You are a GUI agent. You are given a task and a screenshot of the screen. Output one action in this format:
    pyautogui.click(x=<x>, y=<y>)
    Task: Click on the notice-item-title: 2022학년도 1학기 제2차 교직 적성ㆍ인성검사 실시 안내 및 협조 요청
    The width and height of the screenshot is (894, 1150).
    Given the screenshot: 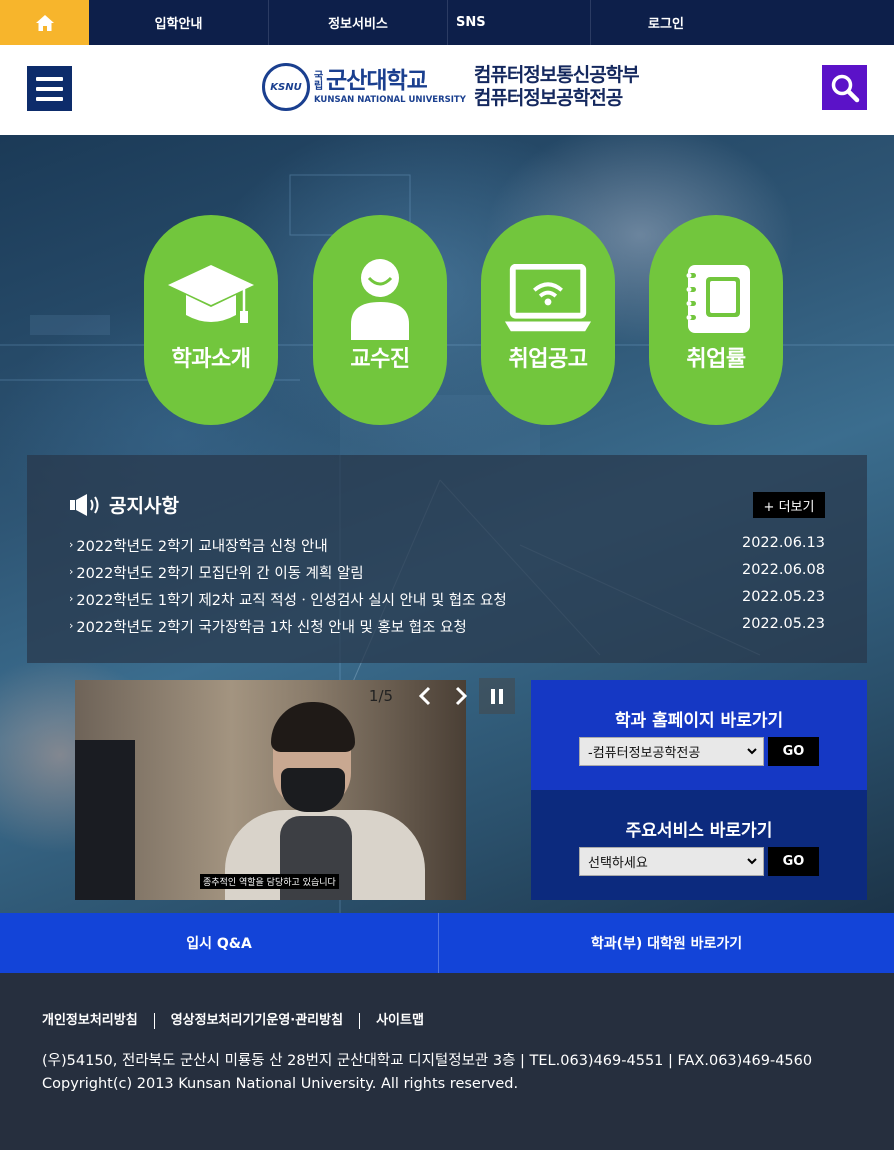 What is the action you would take?
    pyautogui.click(x=287, y=599)
    